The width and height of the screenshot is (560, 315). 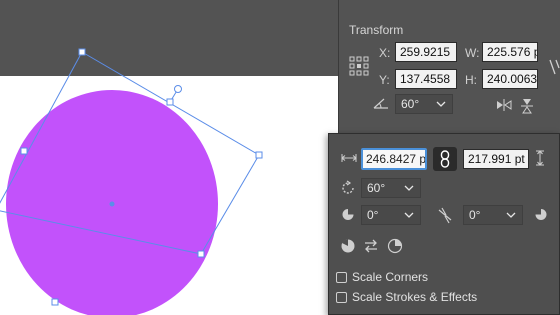 What do you see at coordinates (394, 159) in the screenshot?
I see `width-field: 246.8427 pt` at bounding box center [394, 159].